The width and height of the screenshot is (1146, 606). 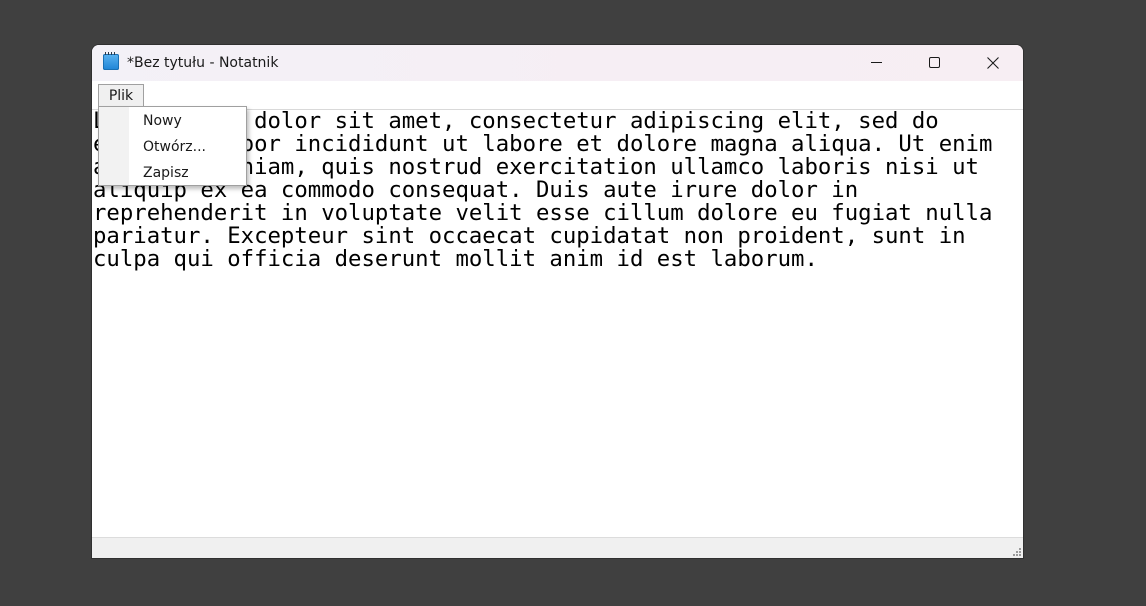 I want to click on minimize-icon, so click(x=876, y=62).